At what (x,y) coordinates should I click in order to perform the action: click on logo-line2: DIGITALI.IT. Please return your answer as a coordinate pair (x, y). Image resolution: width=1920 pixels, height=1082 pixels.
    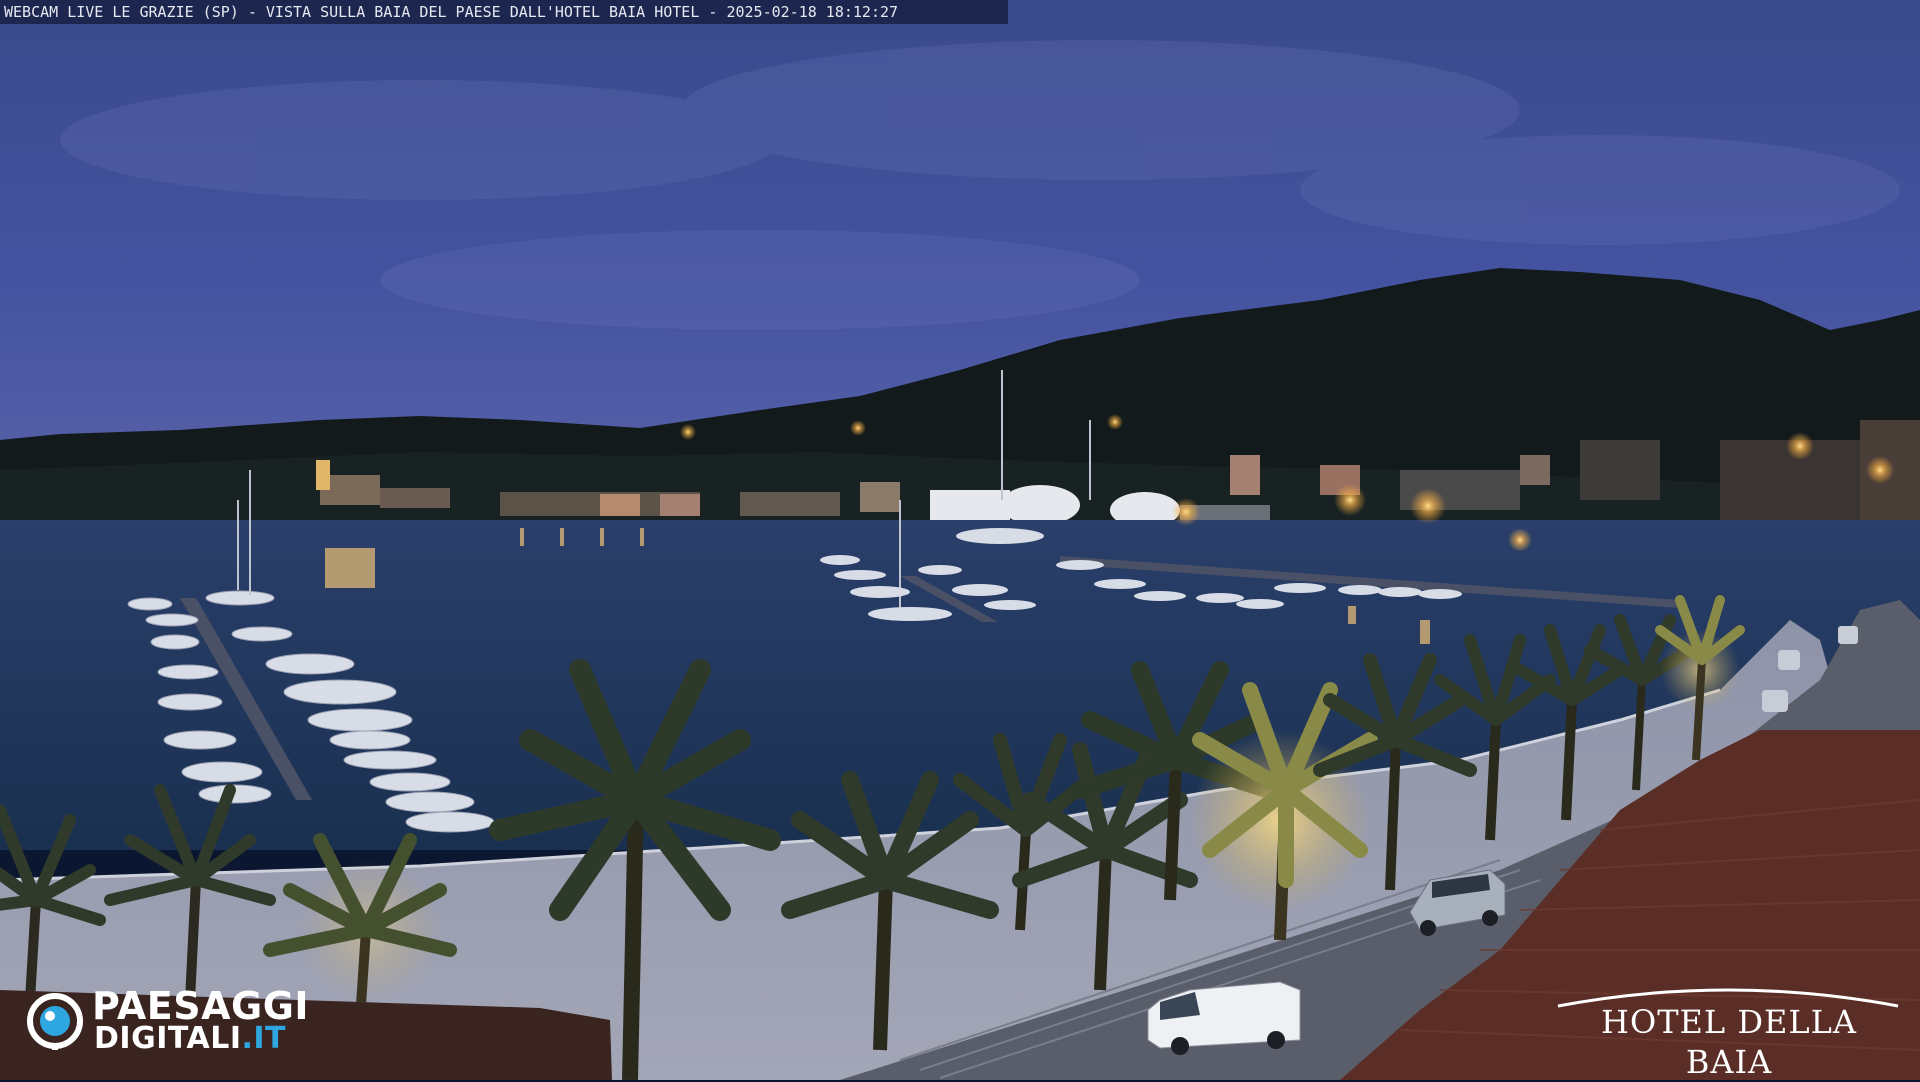
    Looking at the image, I should click on (190, 1039).